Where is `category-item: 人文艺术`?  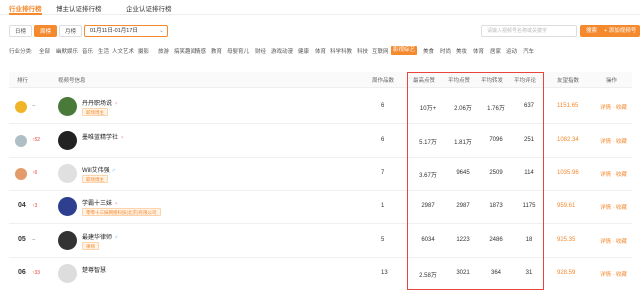 category-item: 人文艺术 is located at coordinates (123, 51).